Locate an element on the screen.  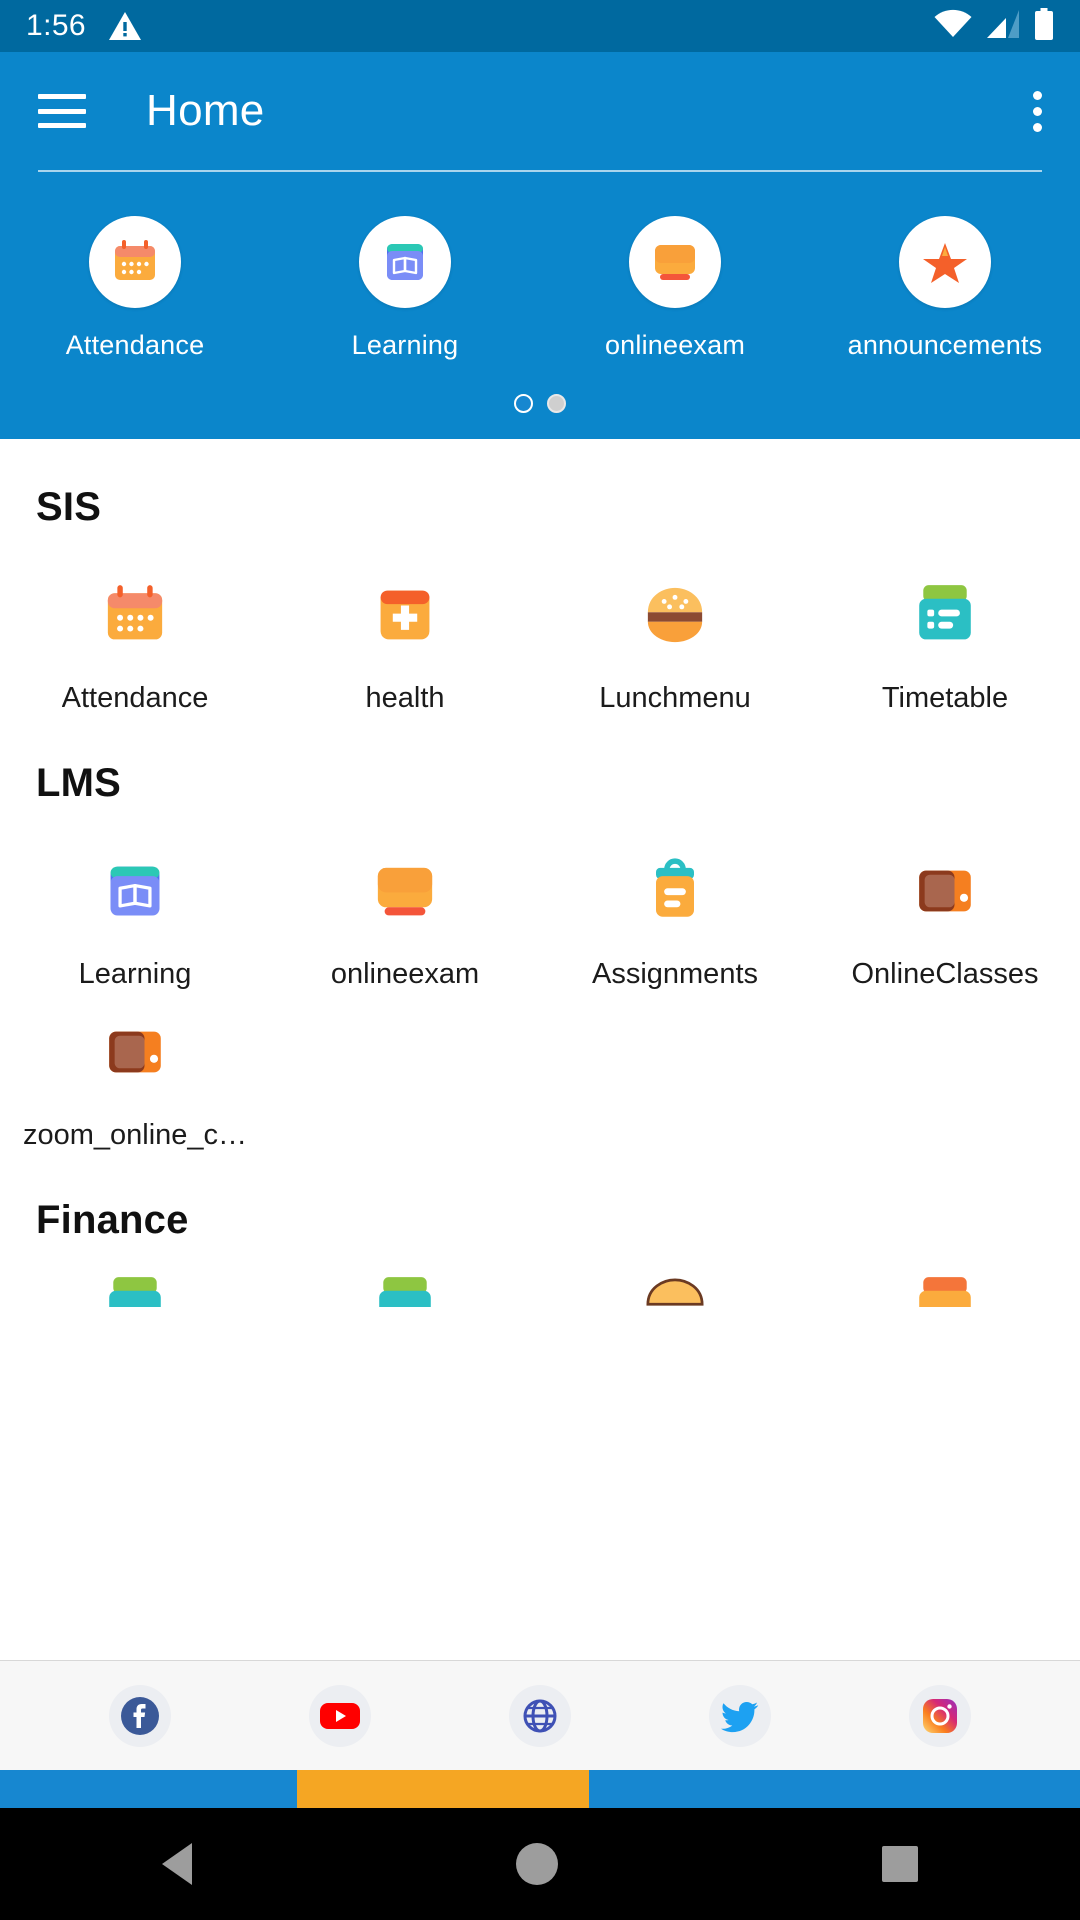
section-grid-sis: Attendance health Lunchmenu Timetable is located at coordinates (540, 622).